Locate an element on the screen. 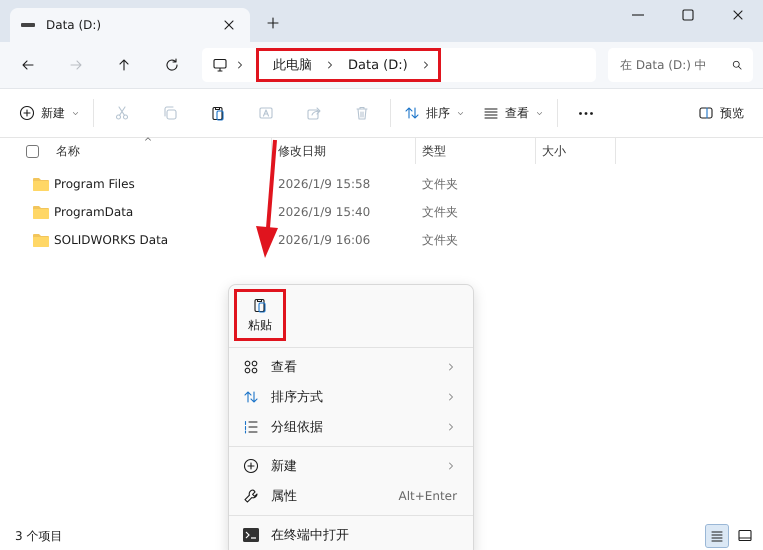 The image size is (763, 550). select-all-checkbox is located at coordinates (32, 151).